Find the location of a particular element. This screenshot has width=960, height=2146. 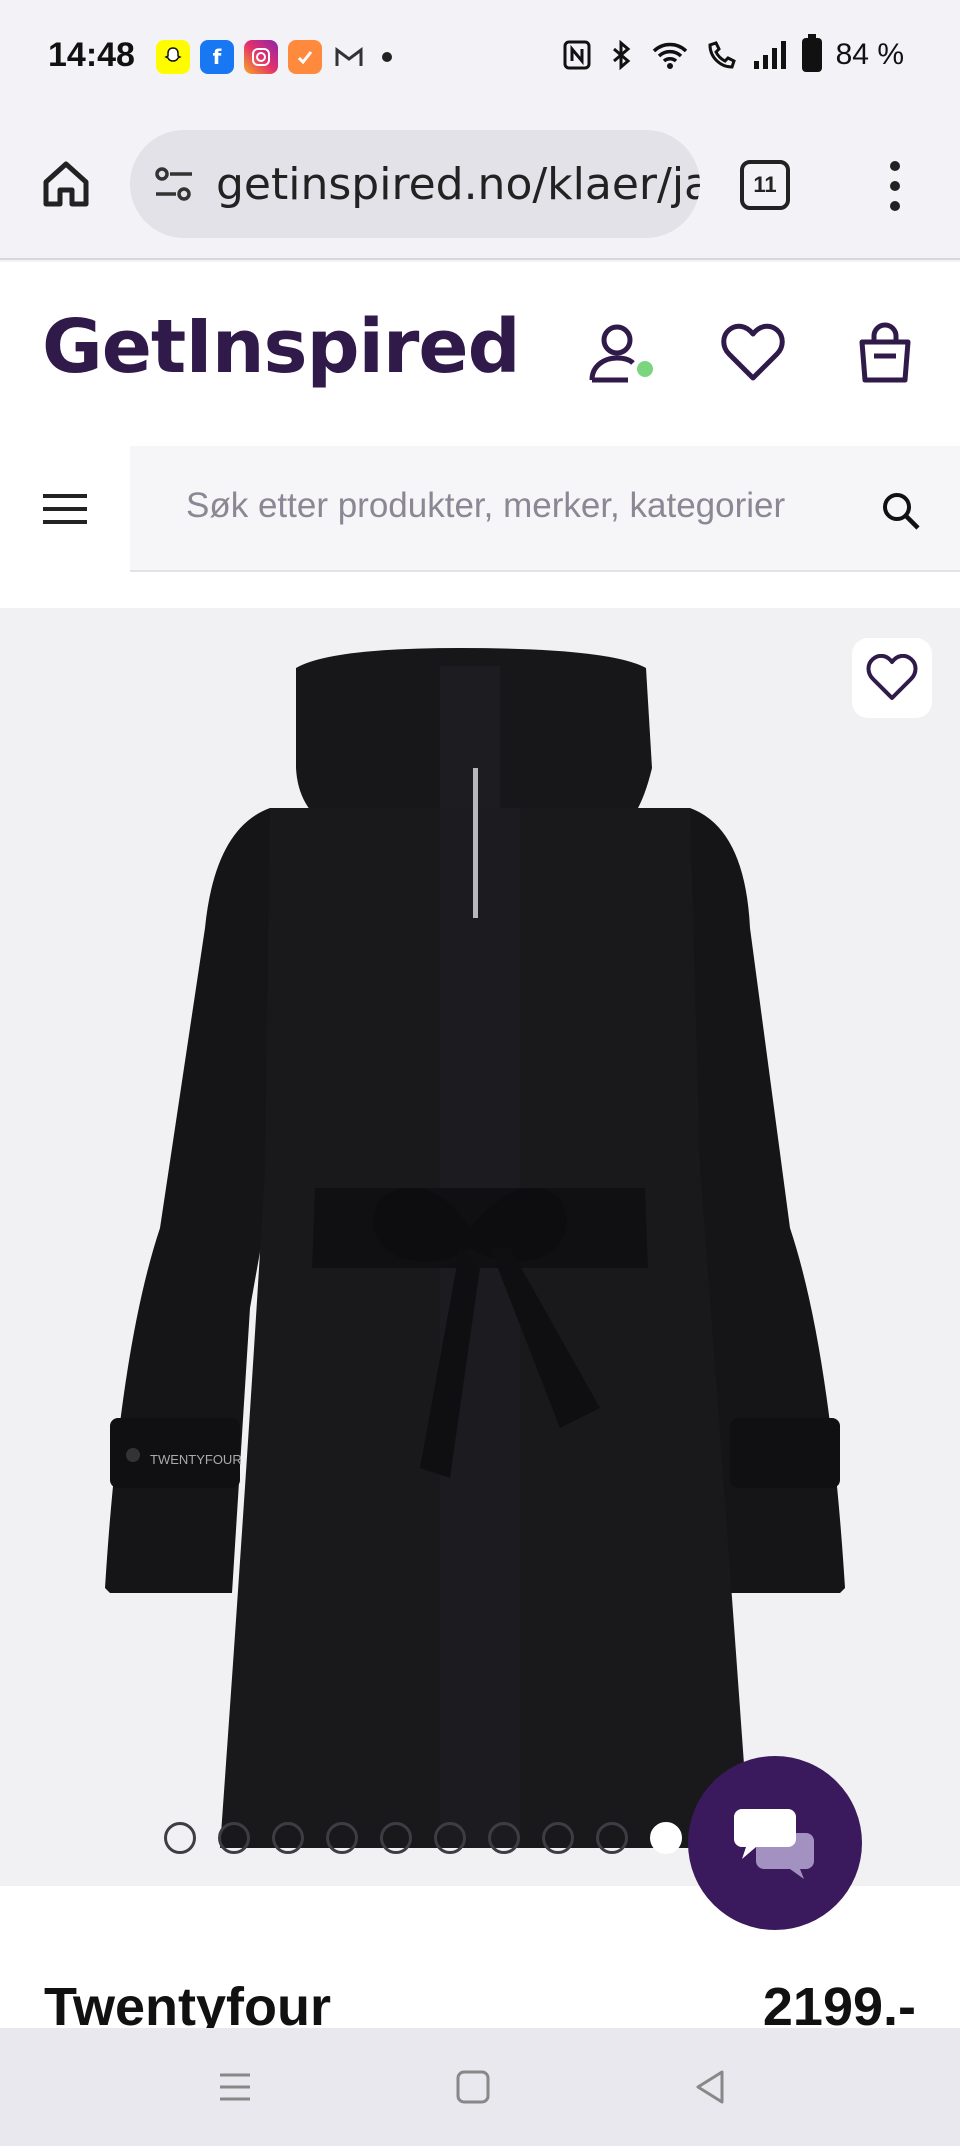

home-icon is located at coordinates (66, 184).